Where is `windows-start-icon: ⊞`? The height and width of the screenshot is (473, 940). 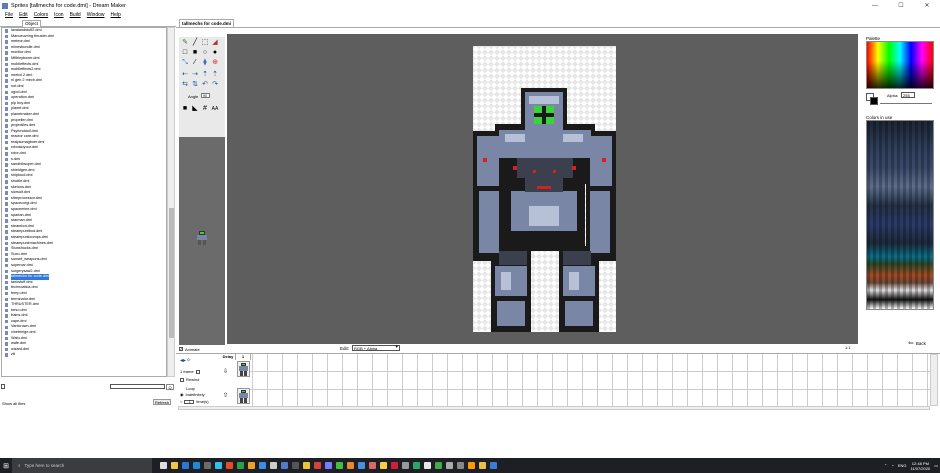 windows-start-icon: ⊞ is located at coordinates (6, 465).